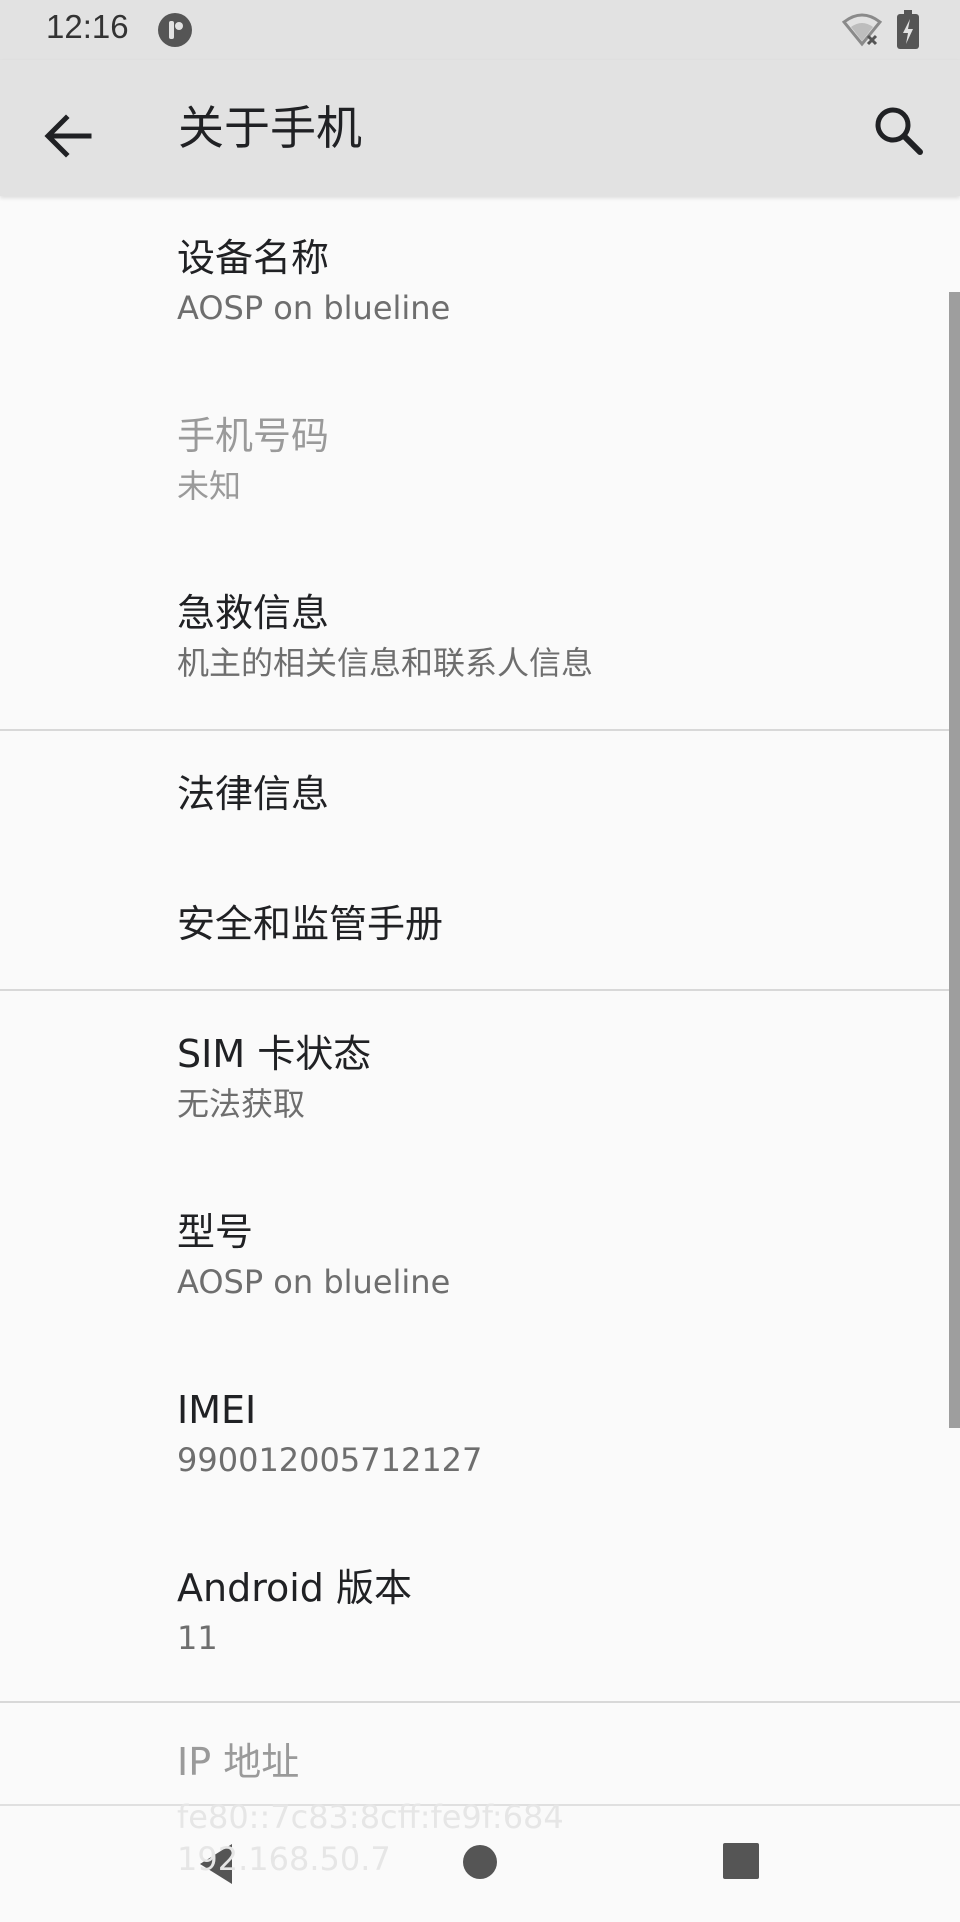 This screenshot has height=1922, width=960. What do you see at coordinates (475, 797) in the screenshot?
I see `list-item-legal-info: 法律信息` at bounding box center [475, 797].